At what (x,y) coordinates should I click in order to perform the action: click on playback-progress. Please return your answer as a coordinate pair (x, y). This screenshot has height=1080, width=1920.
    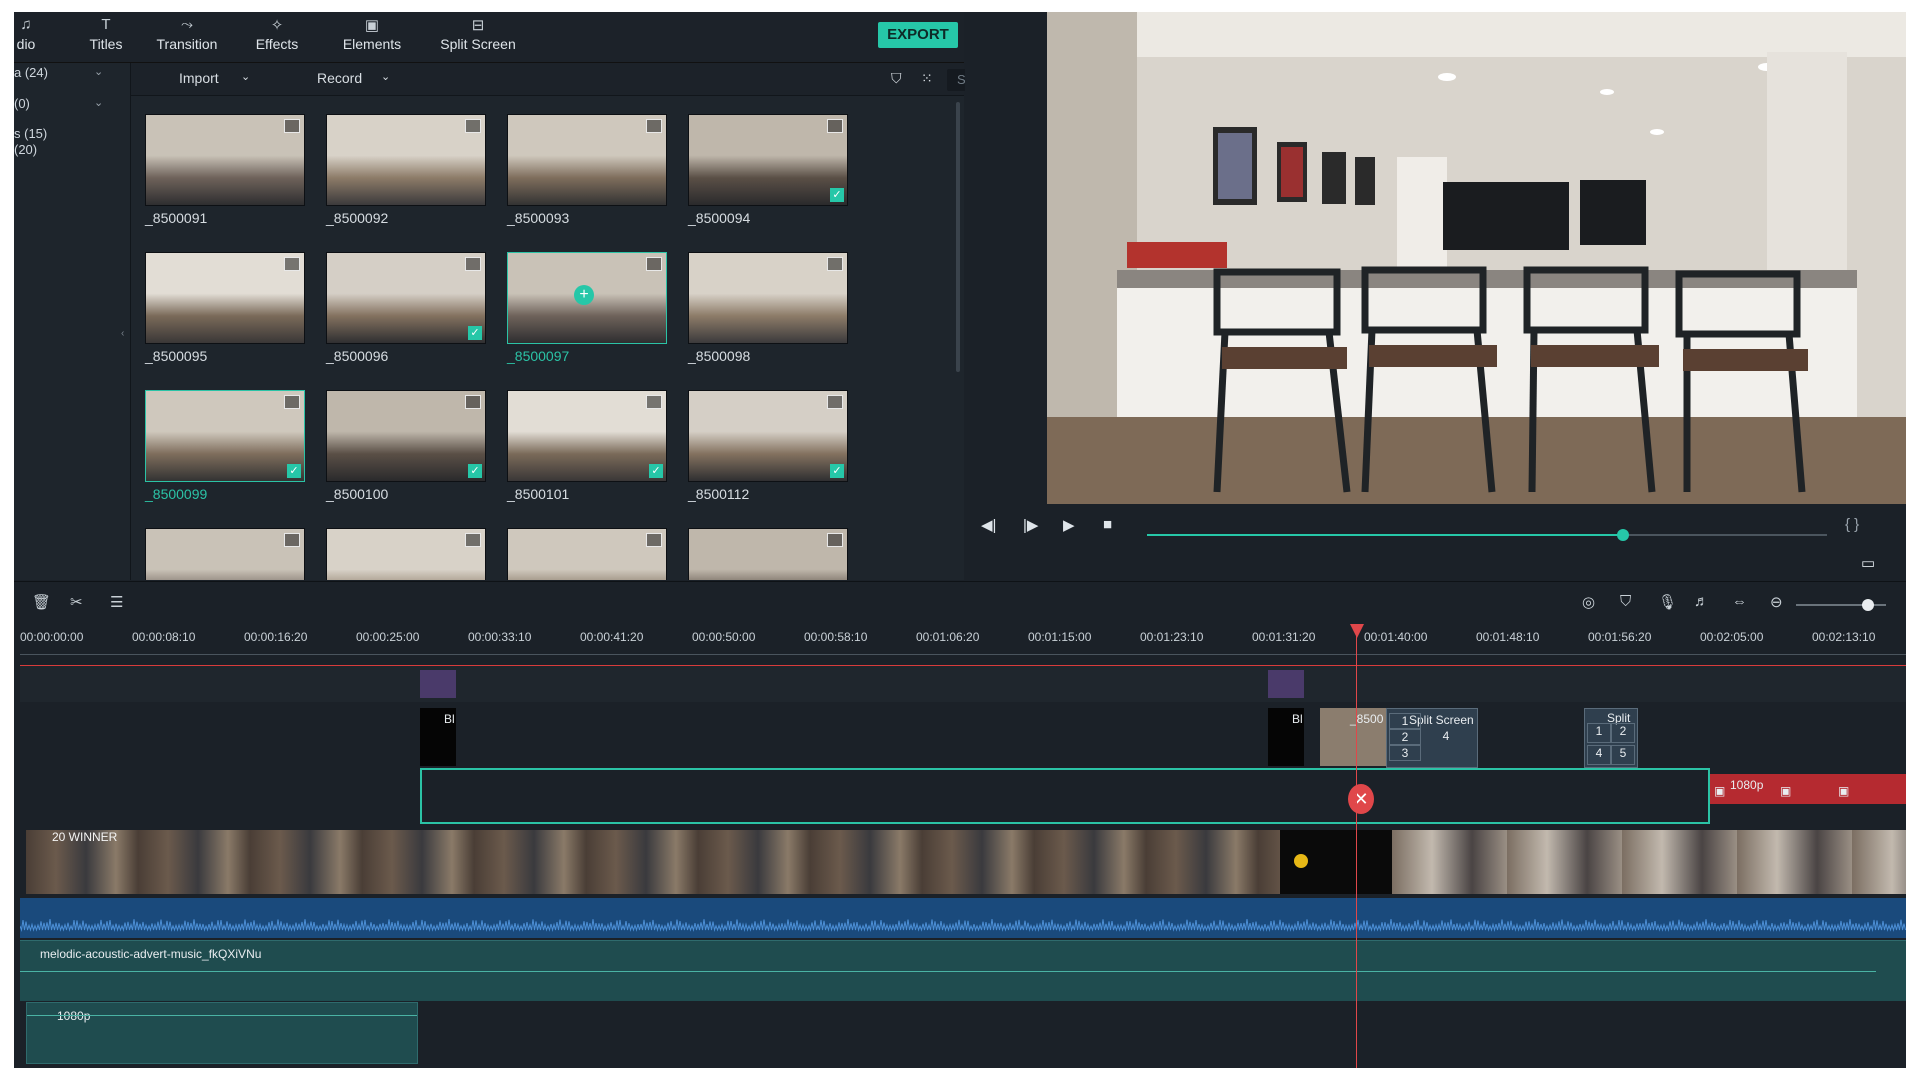
    Looking at the image, I should click on (1487, 535).